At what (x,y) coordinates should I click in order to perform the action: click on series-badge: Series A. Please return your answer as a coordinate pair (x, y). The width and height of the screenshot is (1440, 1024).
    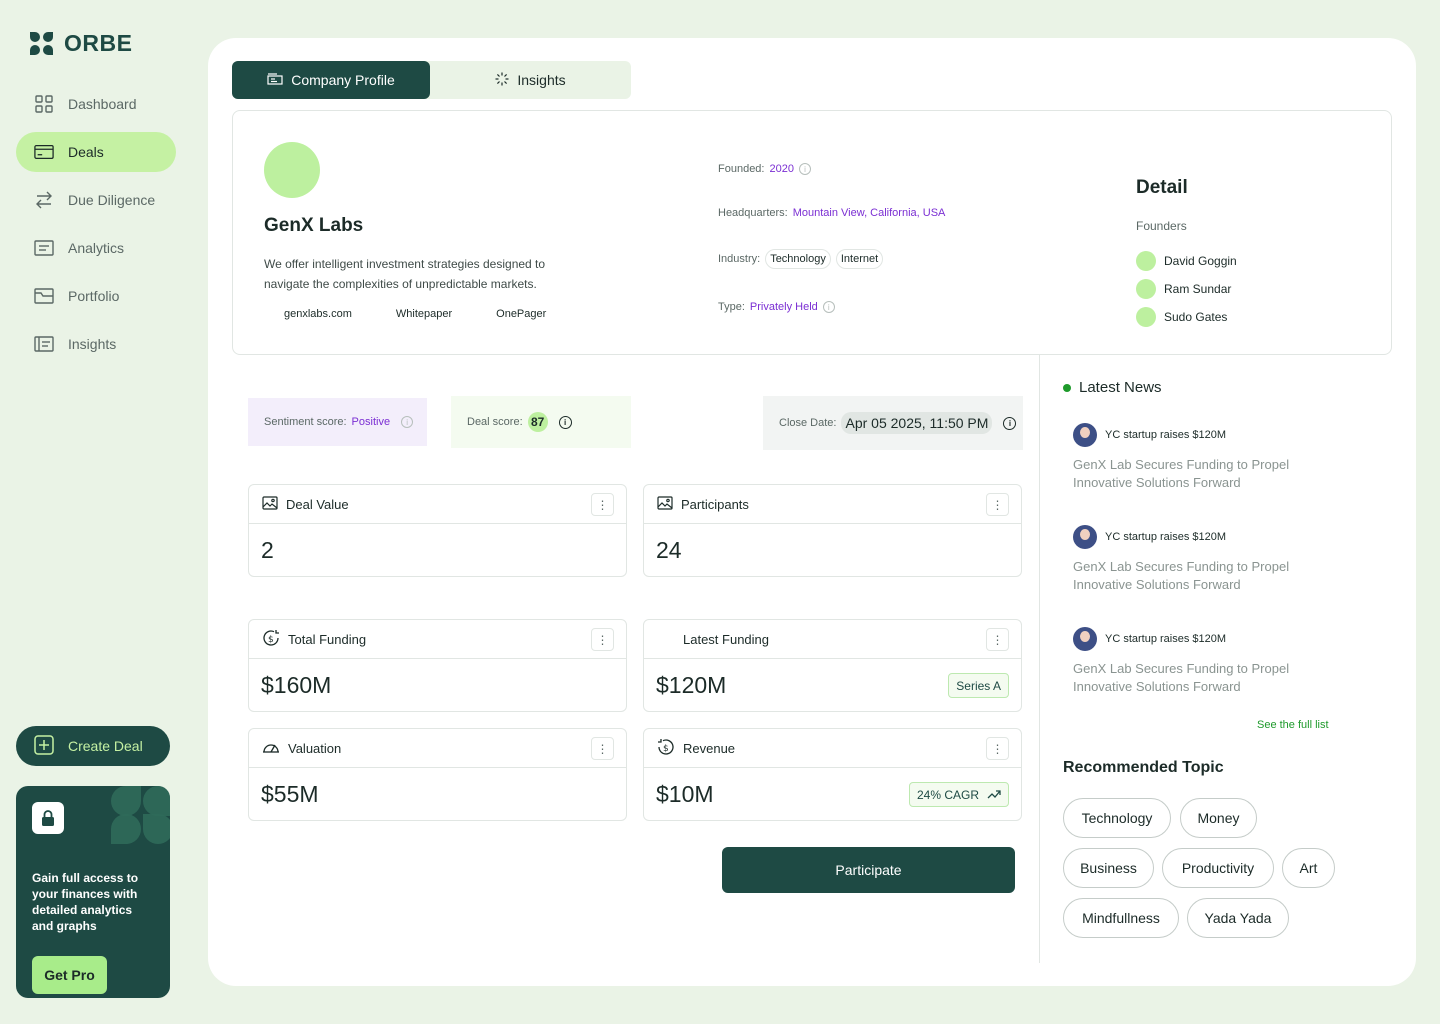
    Looking at the image, I should click on (978, 685).